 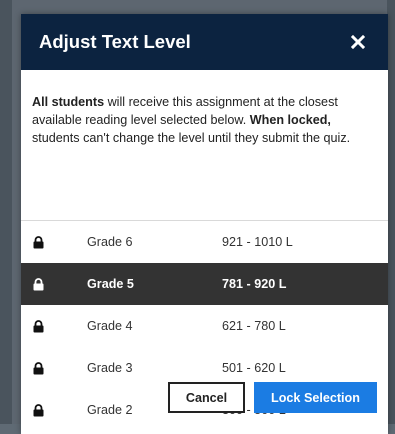 I want to click on backdrop-right-strip, so click(x=391, y=212).